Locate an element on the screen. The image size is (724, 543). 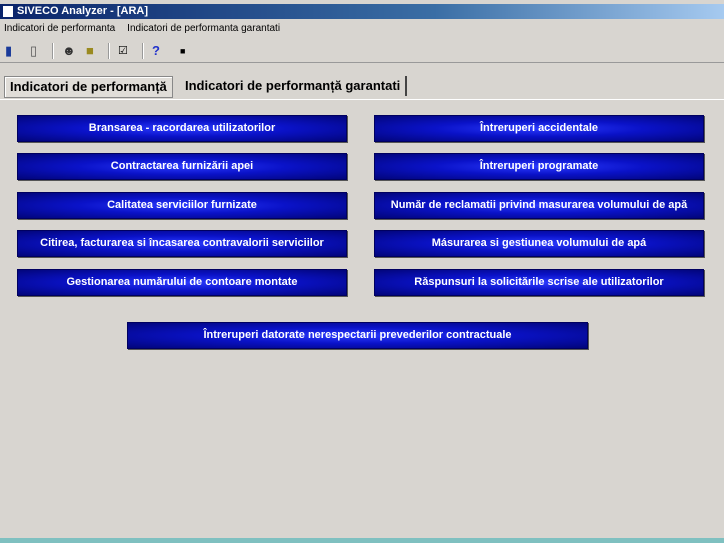
toolbar: ▮ ▯ ☻ ■ ☑ ? ■ is located at coordinates (362, 51).